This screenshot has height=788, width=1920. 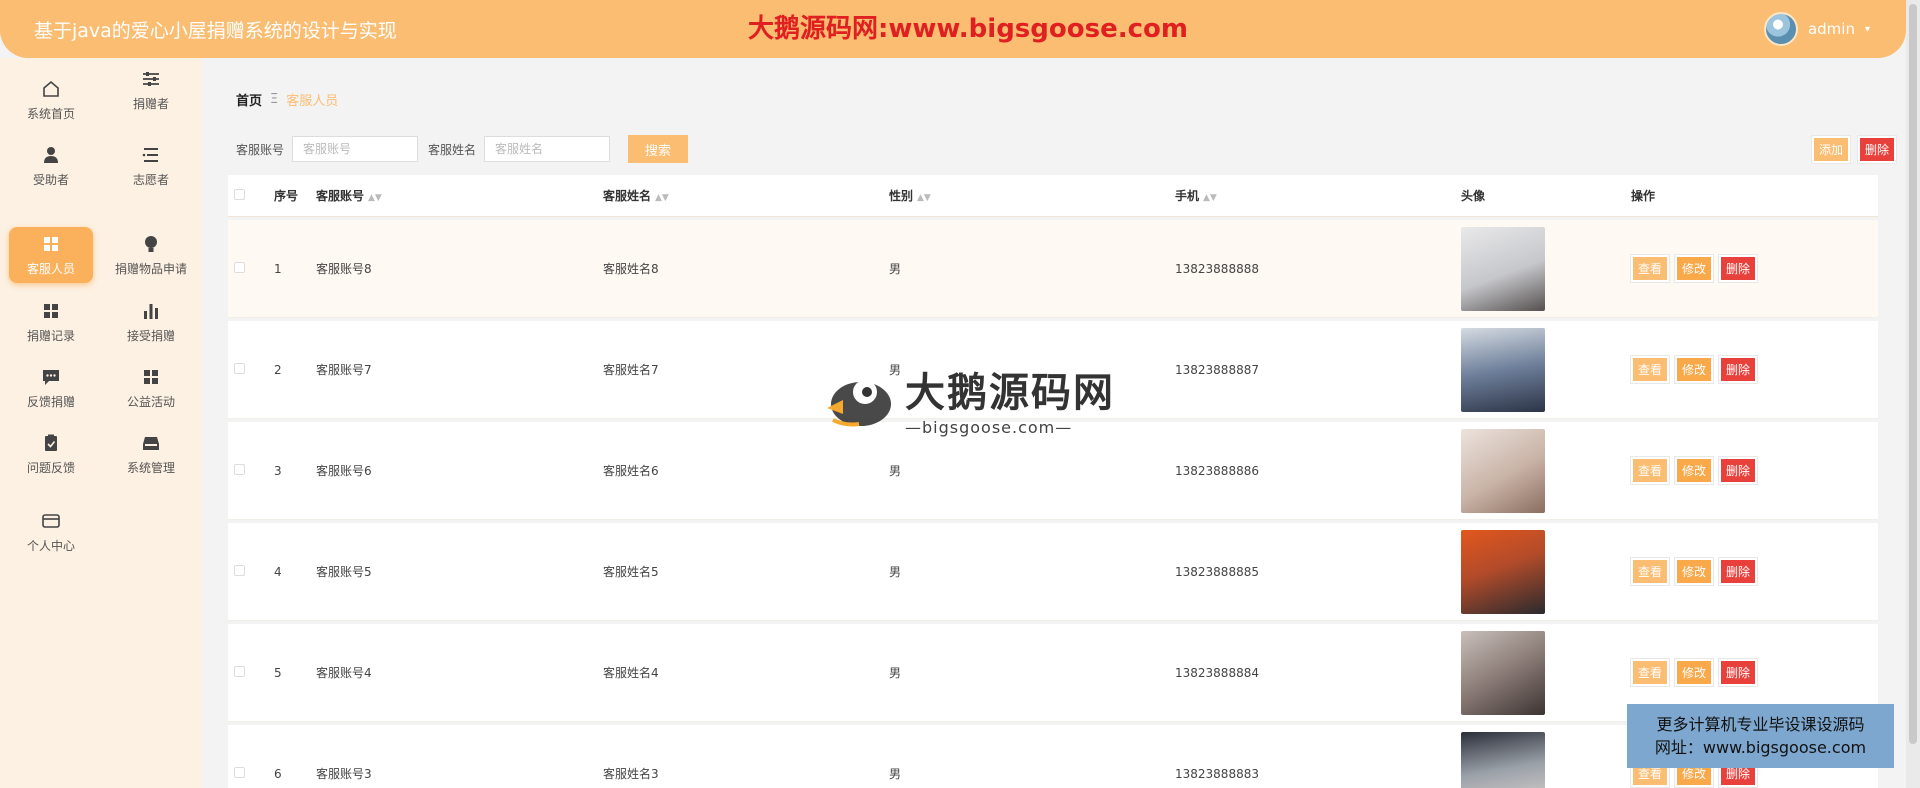 I want to click on row-phone: 13823888883, so click(x=1217, y=773).